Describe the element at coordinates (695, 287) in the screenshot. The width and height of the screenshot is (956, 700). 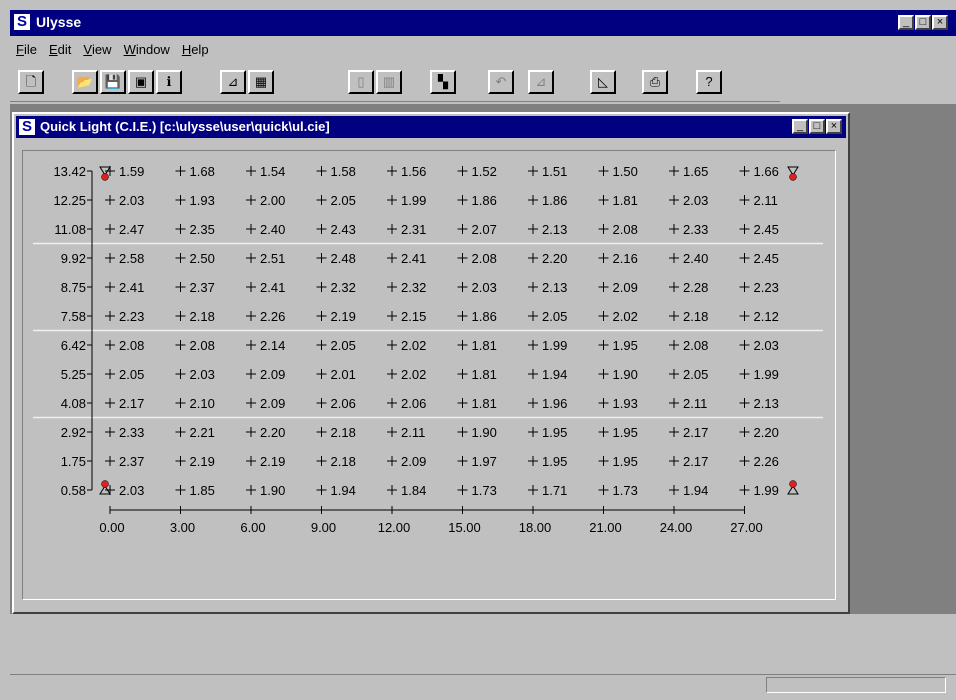
I see `grid-value-label: 2.28` at that location.